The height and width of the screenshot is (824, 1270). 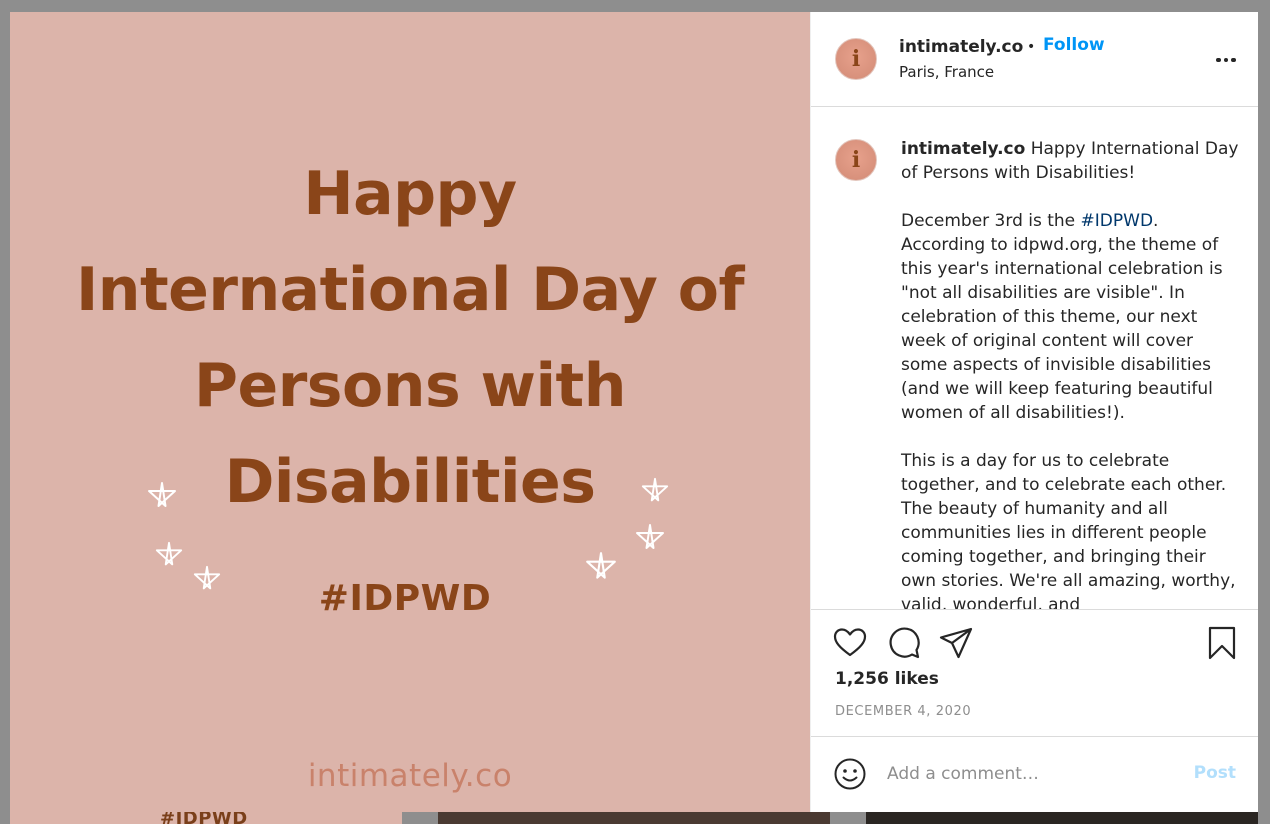 What do you see at coordinates (405, 598) in the screenshot?
I see `image-hashtag: #IDPWD` at bounding box center [405, 598].